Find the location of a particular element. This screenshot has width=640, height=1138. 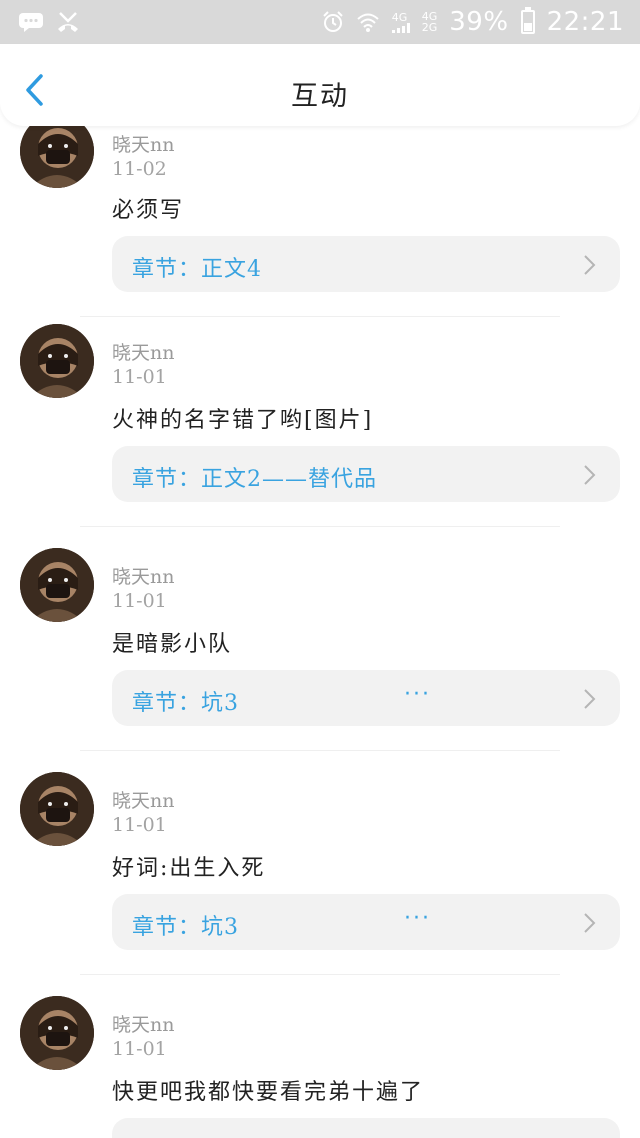

status-bar-right: 4G 4G 2G 39% 22:21 is located at coordinates (473, 22).